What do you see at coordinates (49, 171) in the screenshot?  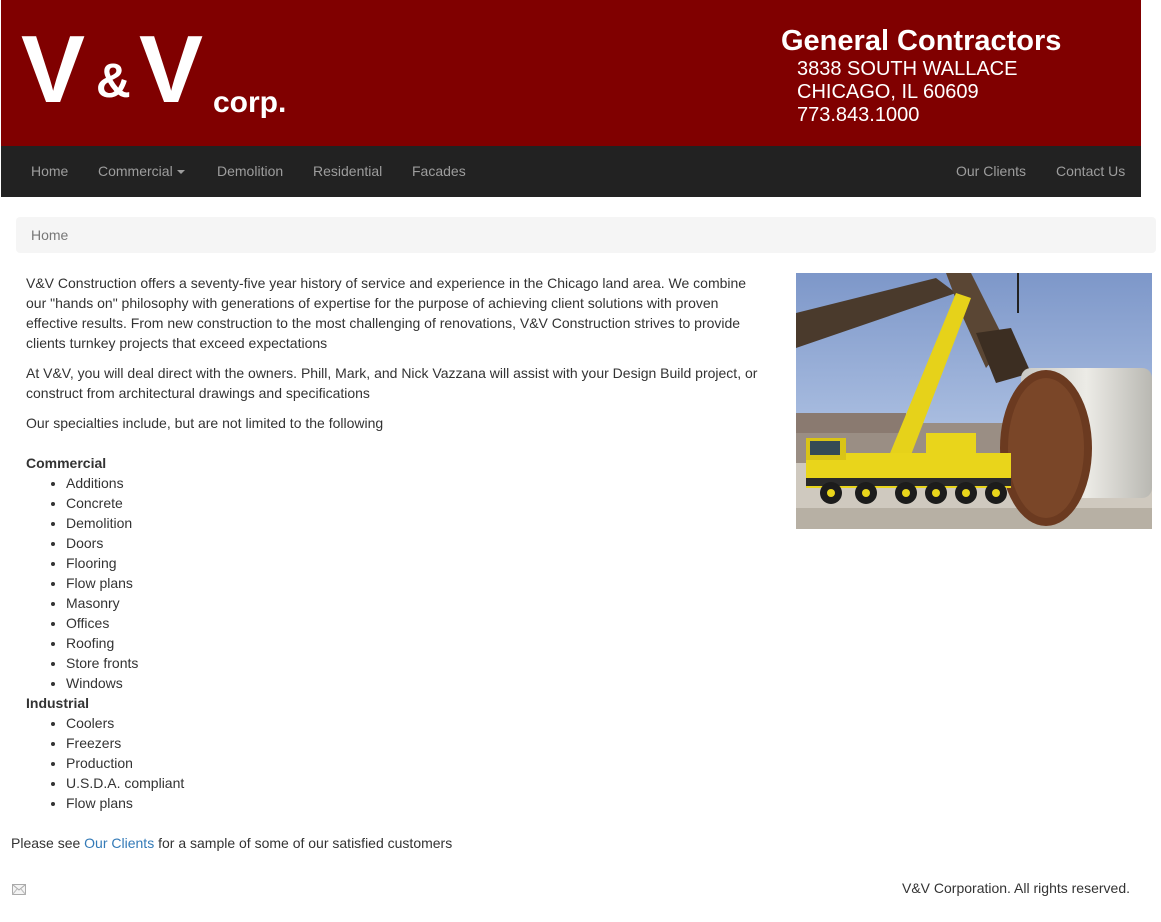 I see `nav-home: Home` at bounding box center [49, 171].